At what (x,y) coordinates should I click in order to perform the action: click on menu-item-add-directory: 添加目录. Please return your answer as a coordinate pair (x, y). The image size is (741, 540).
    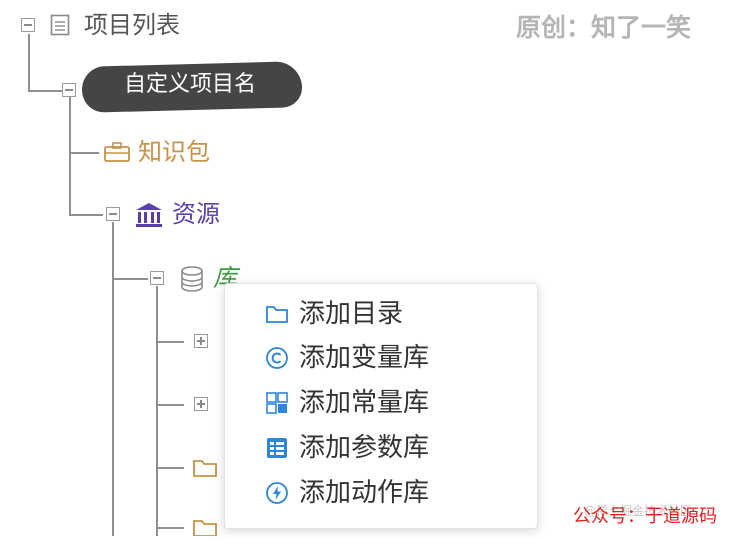
    Looking at the image, I should click on (381, 314).